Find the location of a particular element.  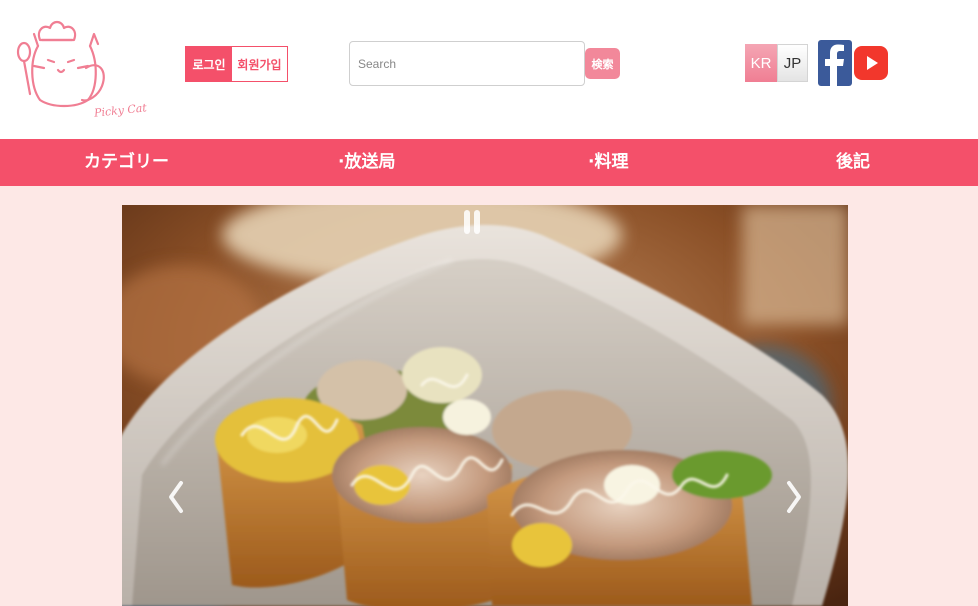

picky-cat-logo: Picky Cat is located at coordinates (79, 68).